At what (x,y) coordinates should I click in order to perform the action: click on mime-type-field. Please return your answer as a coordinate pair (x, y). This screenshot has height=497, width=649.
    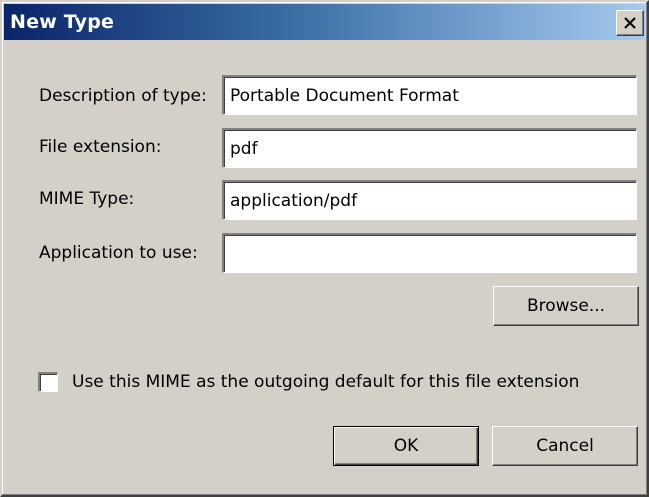
    Looking at the image, I should click on (429, 200).